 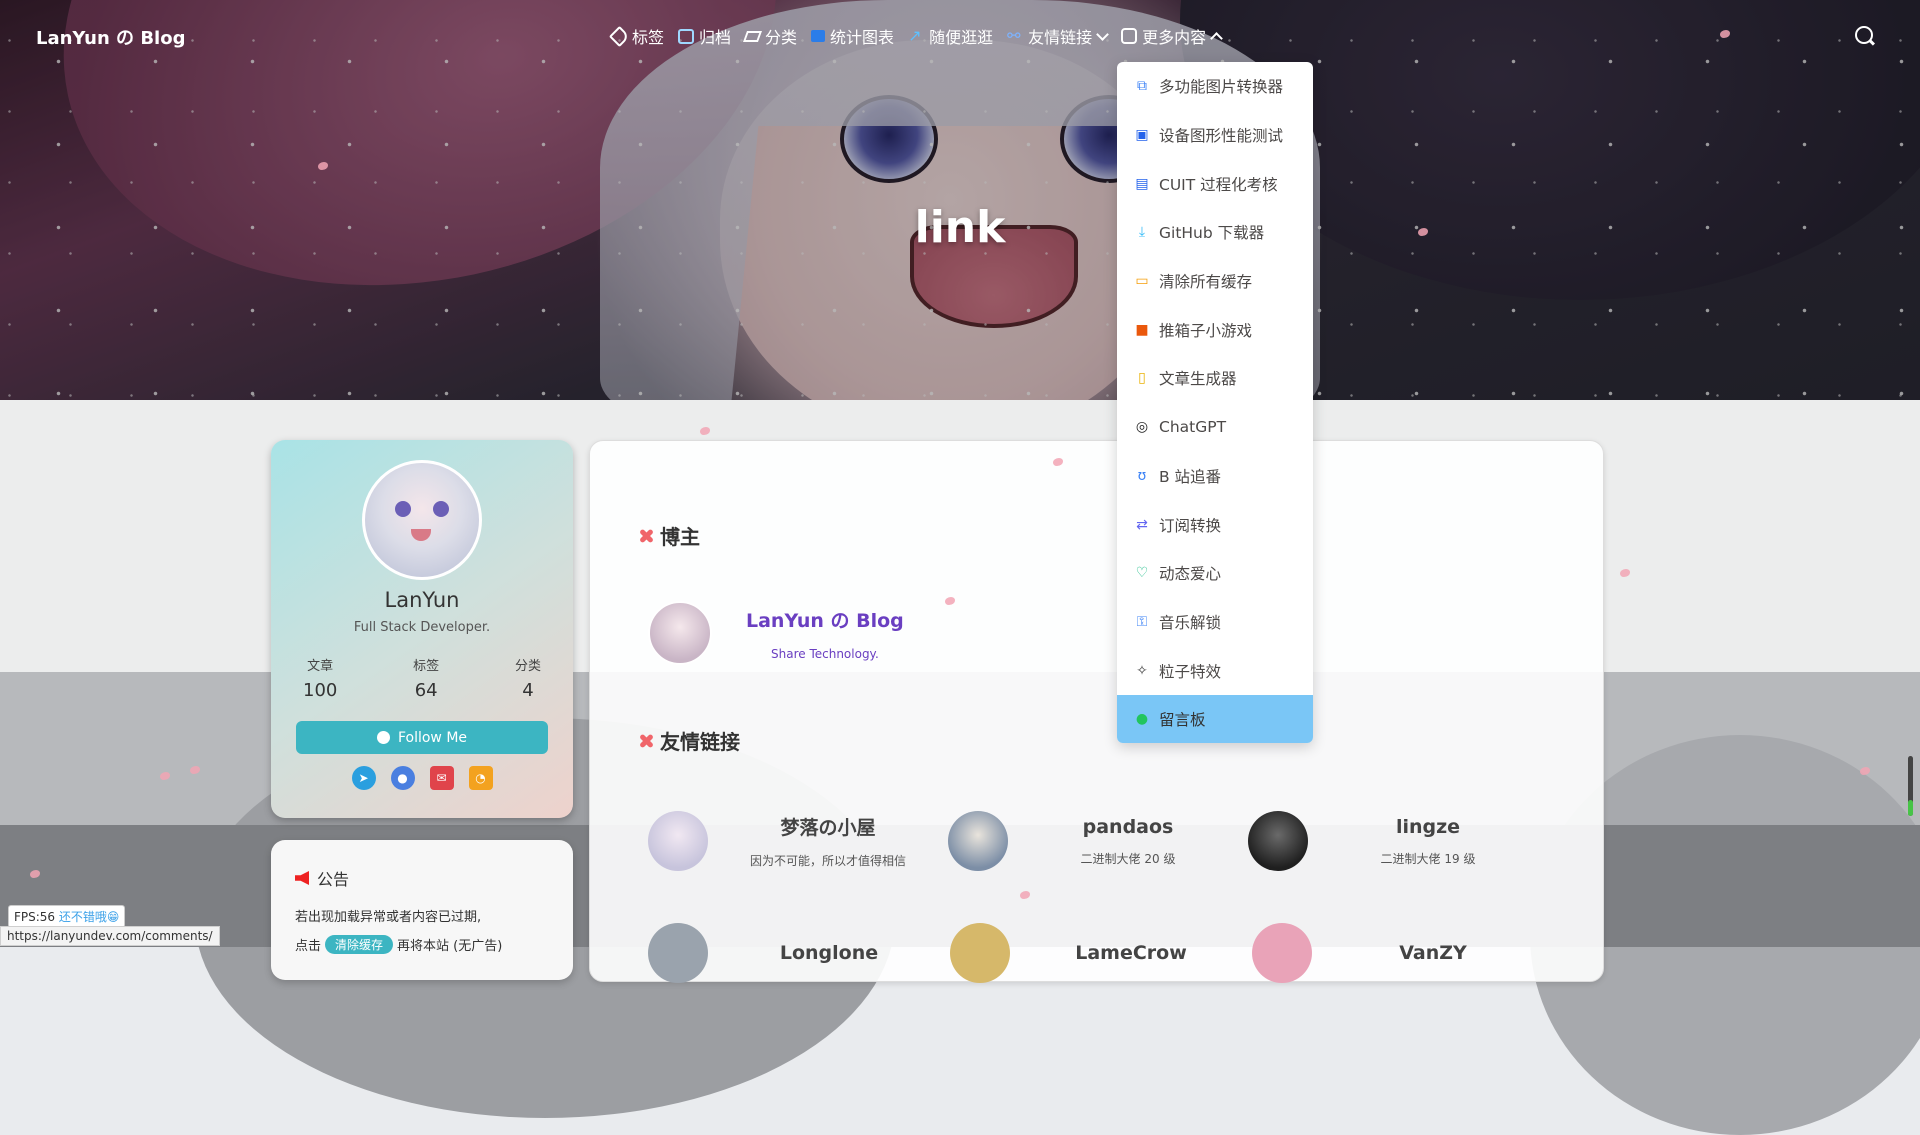 I want to click on menu-item-heart: ♡ 动态爱心, so click(x=1215, y=573).